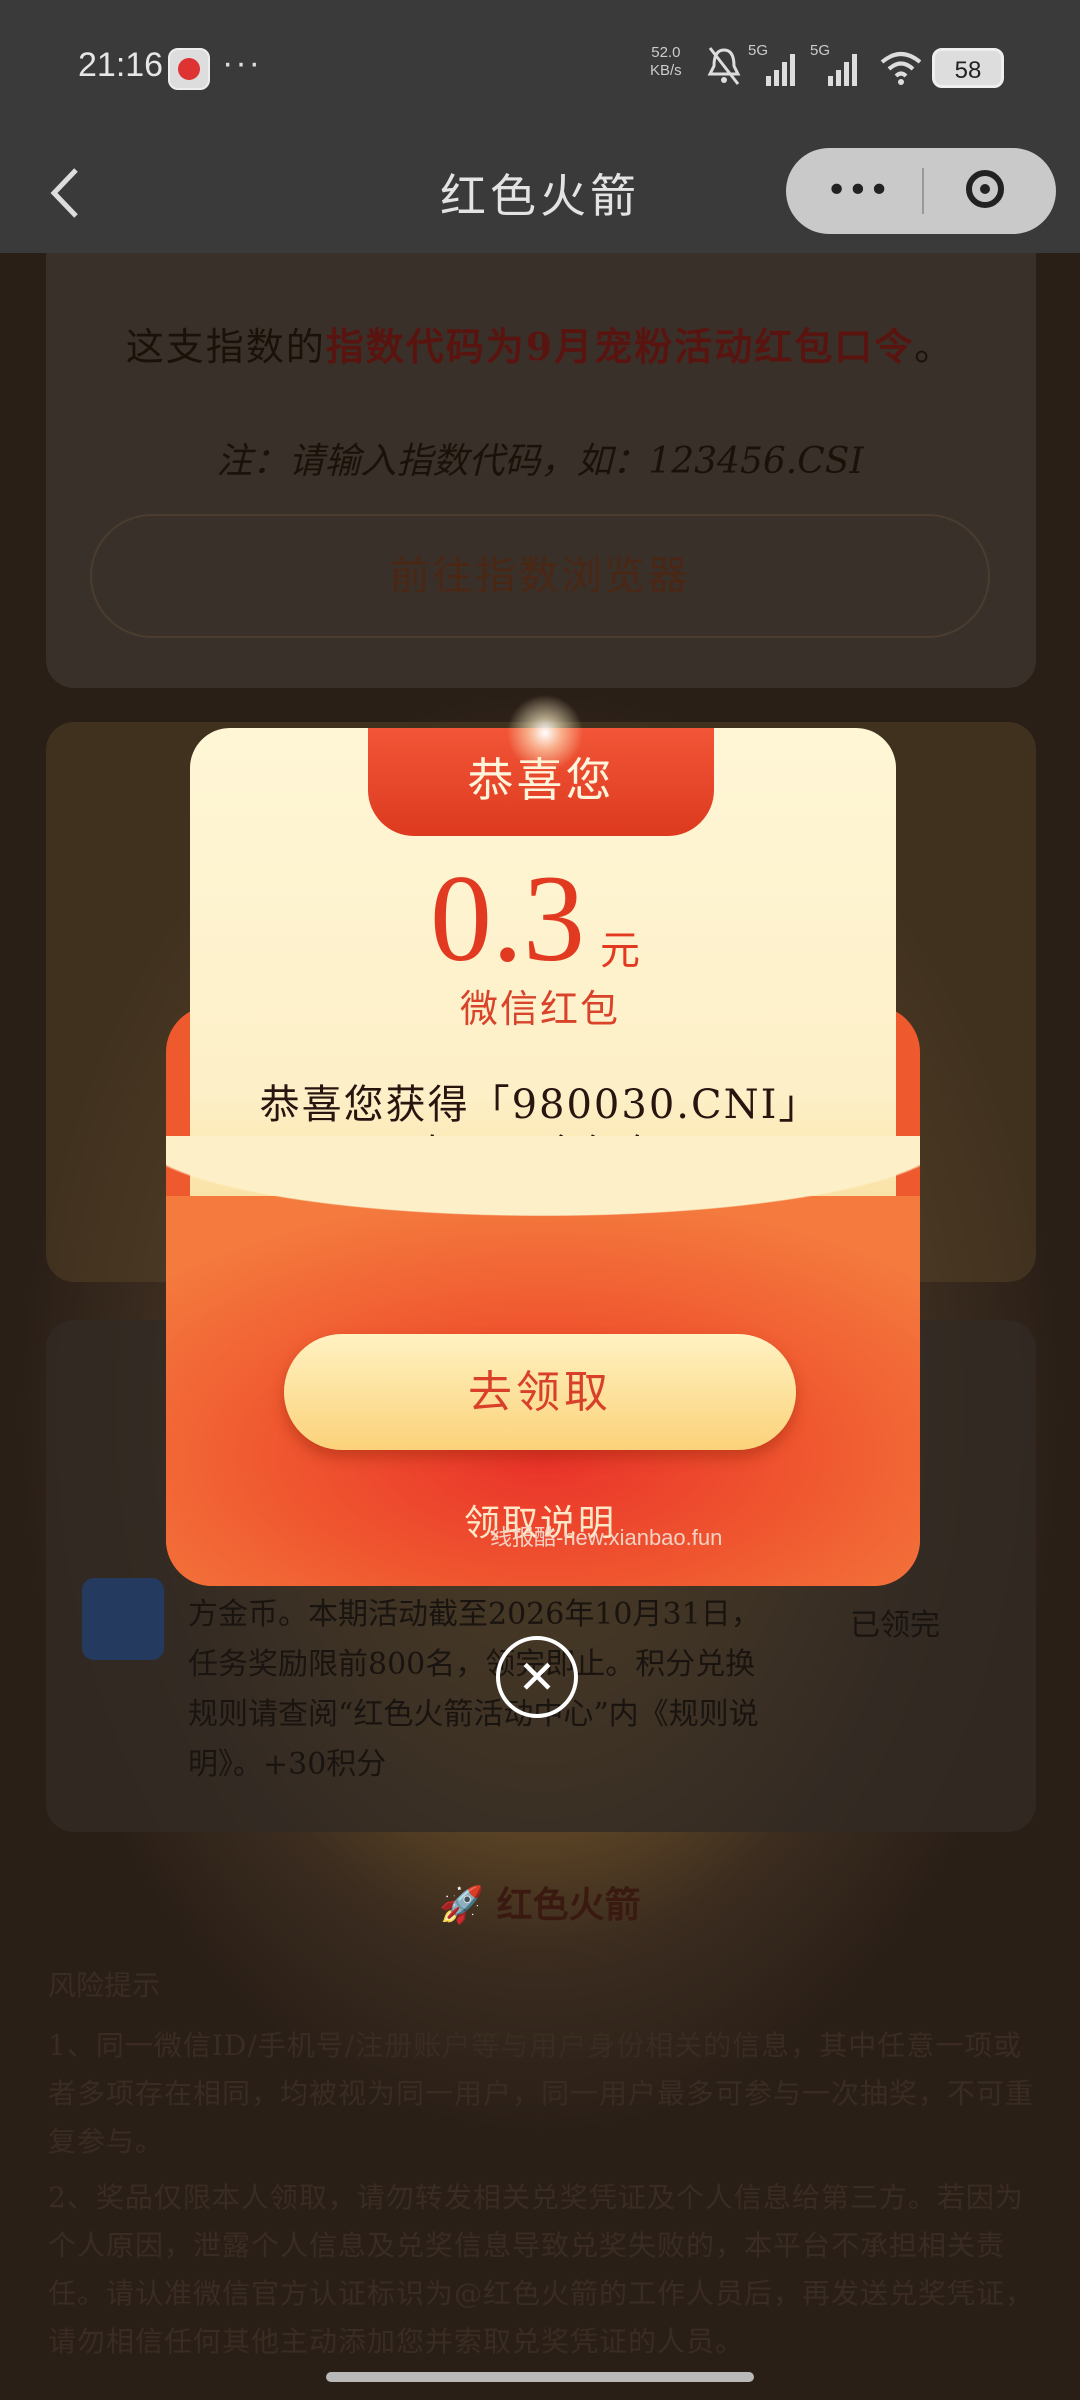 This screenshot has height=2400, width=1080. What do you see at coordinates (985, 189) in the screenshot?
I see `close-mini-program-icon` at bounding box center [985, 189].